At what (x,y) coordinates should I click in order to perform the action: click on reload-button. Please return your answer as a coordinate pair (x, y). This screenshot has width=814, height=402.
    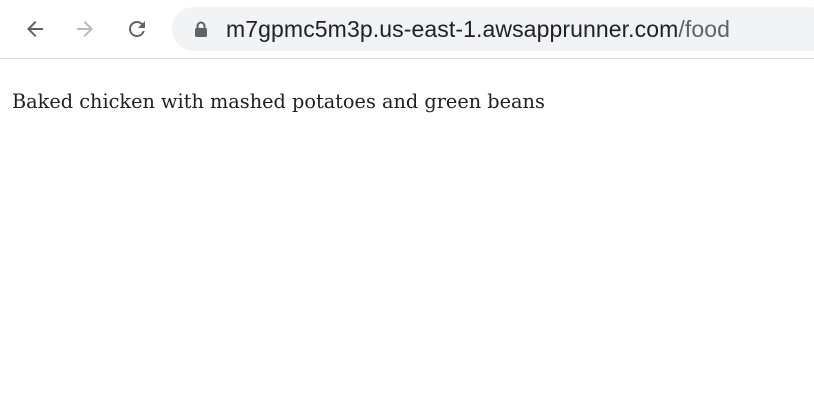
    Looking at the image, I should click on (137, 29).